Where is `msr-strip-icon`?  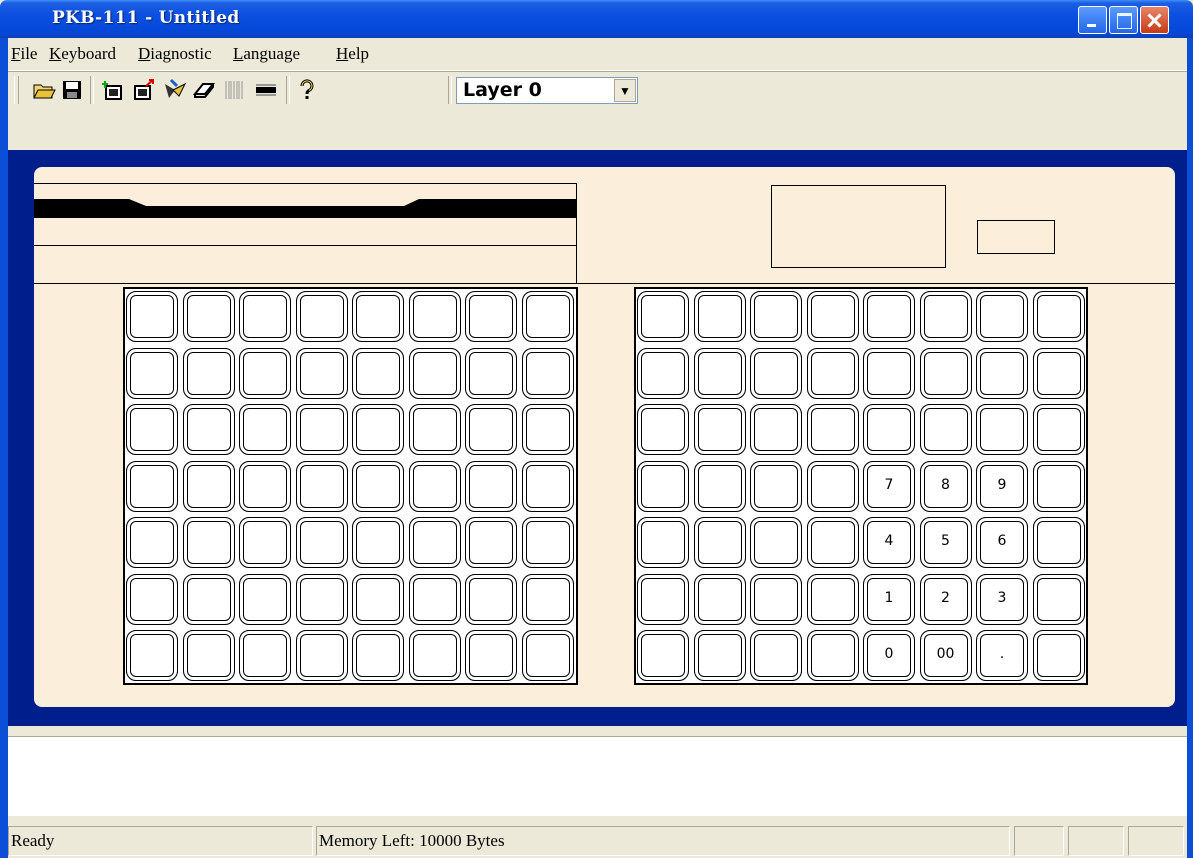 msr-strip-icon is located at coordinates (266, 90).